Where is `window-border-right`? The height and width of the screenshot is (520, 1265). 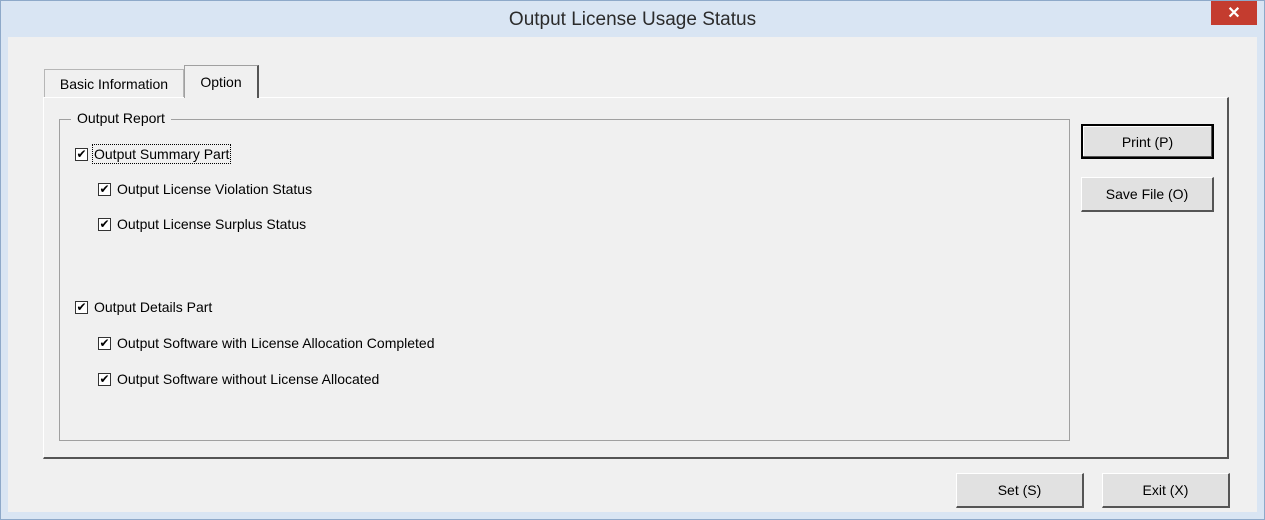 window-border-right is located at coordinates (1260, 278).